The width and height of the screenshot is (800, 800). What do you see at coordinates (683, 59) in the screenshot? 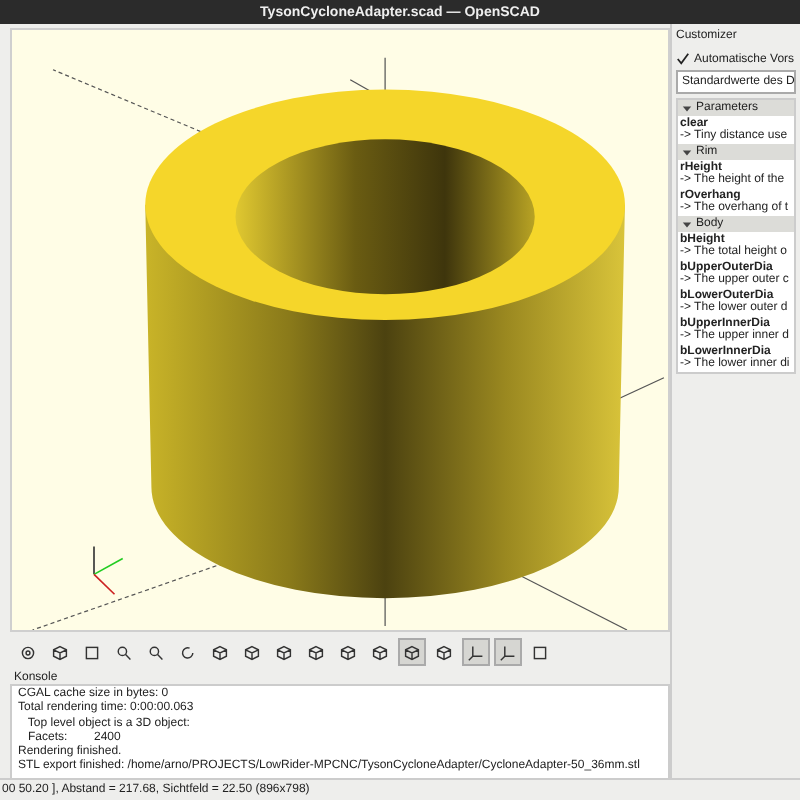
I see `checkmark-icon` at bounding box center [683, 59].